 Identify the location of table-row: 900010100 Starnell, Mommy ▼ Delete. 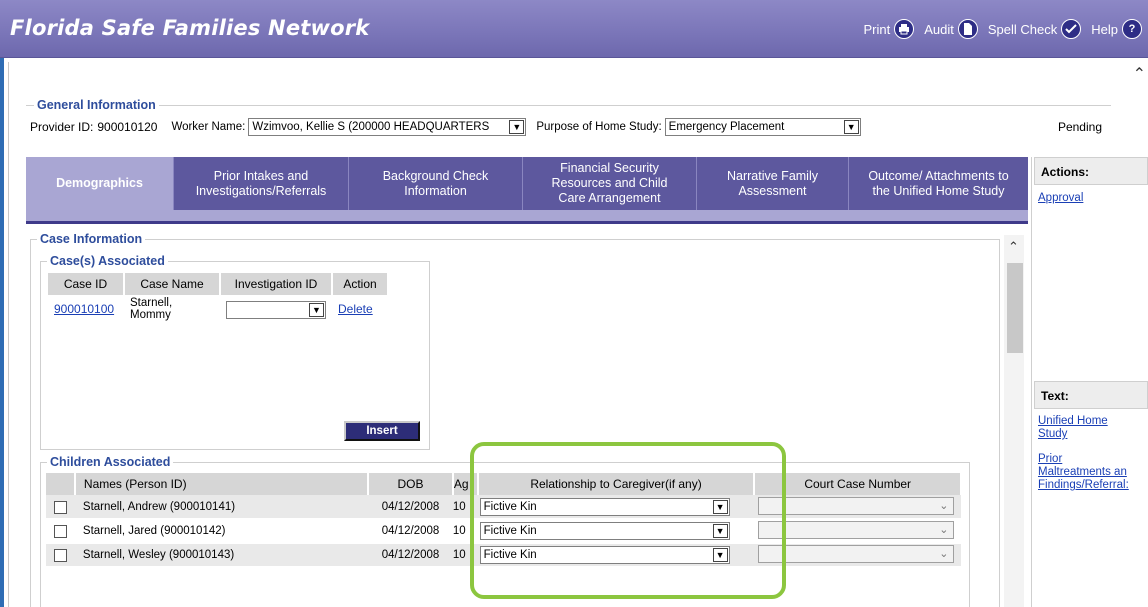
(218, 309).